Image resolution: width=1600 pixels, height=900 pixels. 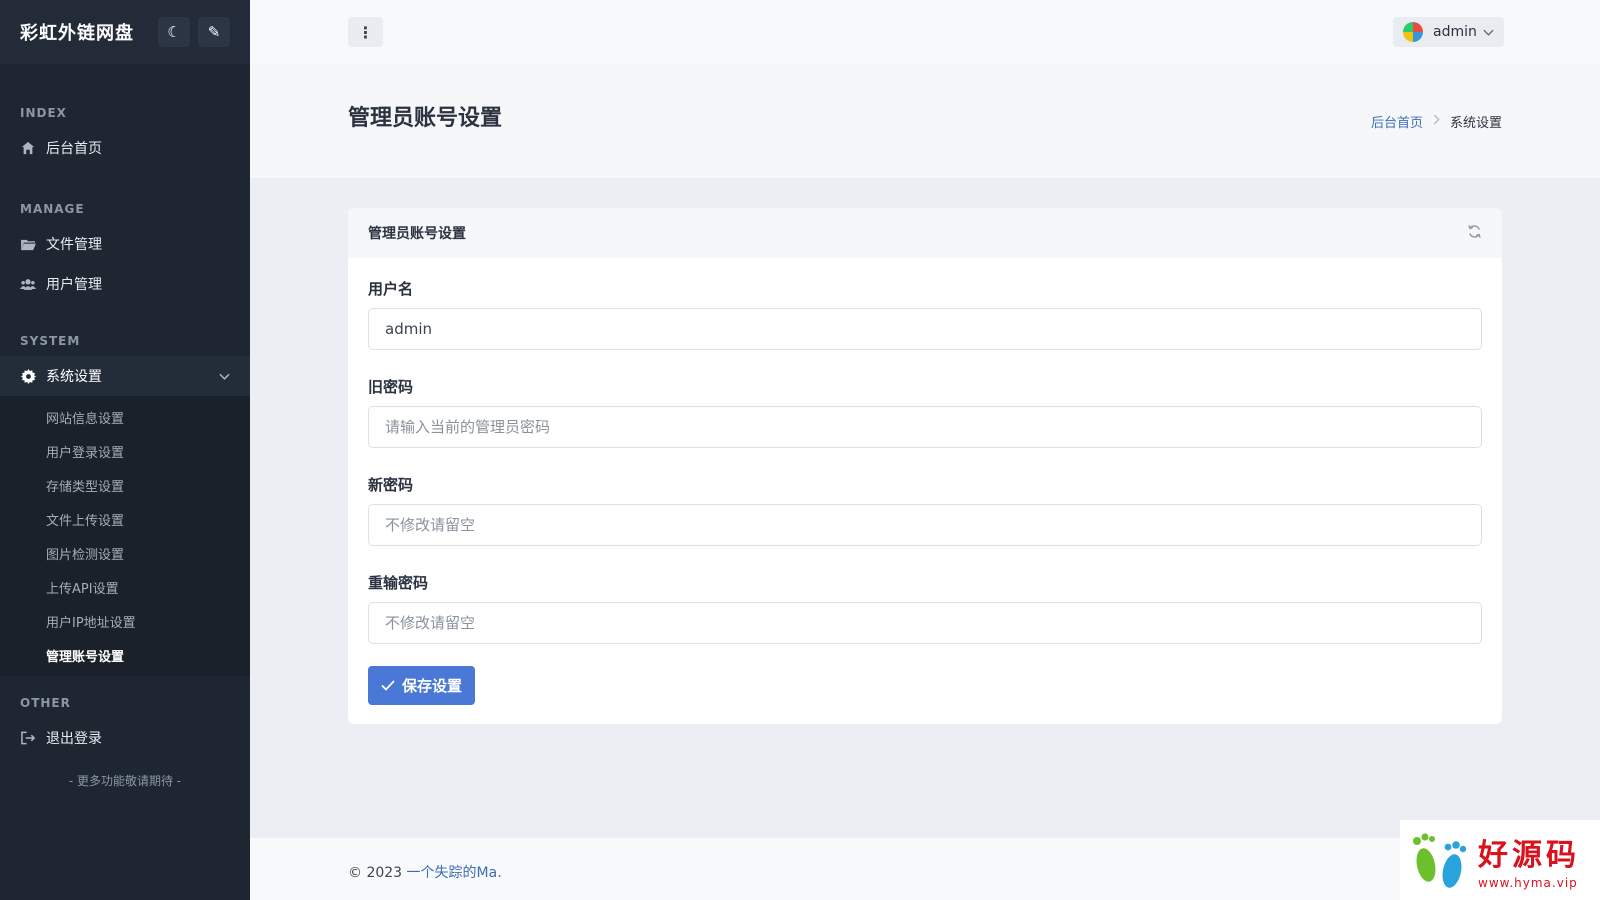 I want to click on submenu-item-admin-account: 管理账号设置, so click(x=125, y=655).